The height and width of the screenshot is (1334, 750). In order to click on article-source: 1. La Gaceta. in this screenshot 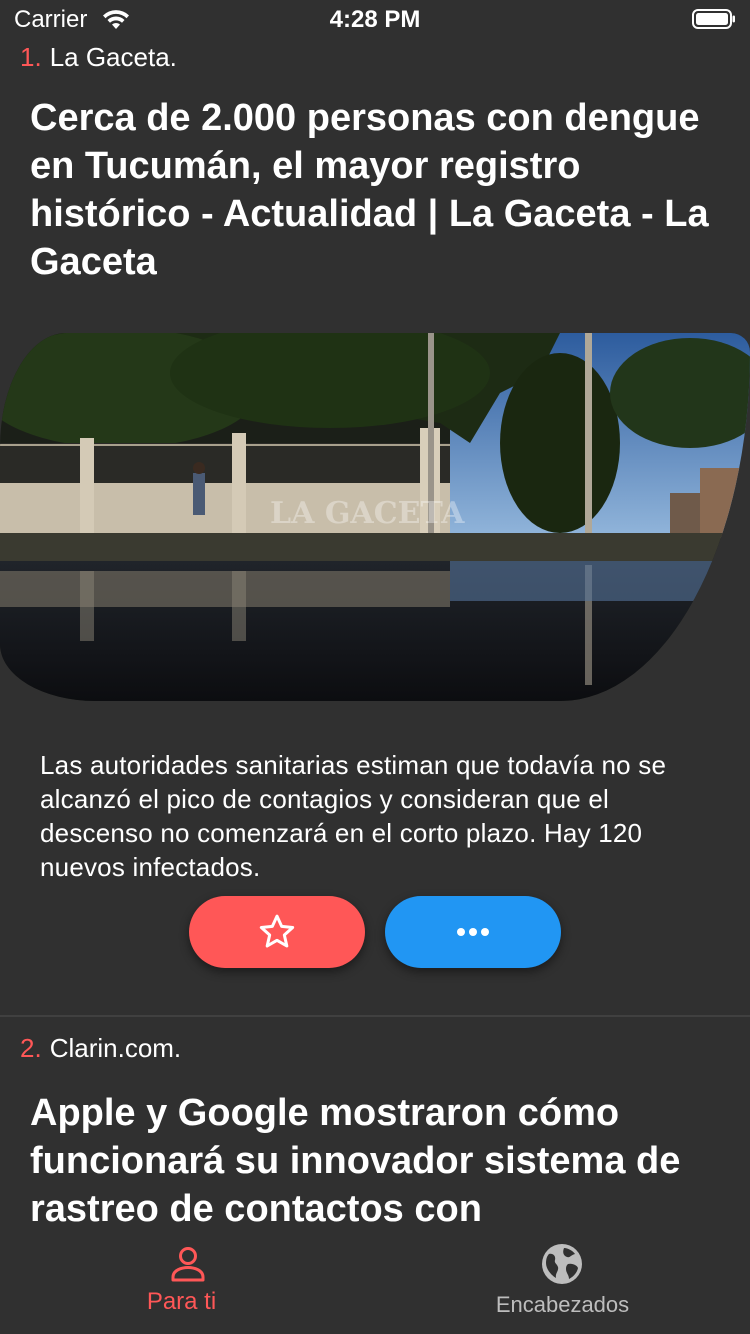, I will do `click(98, 57)`.